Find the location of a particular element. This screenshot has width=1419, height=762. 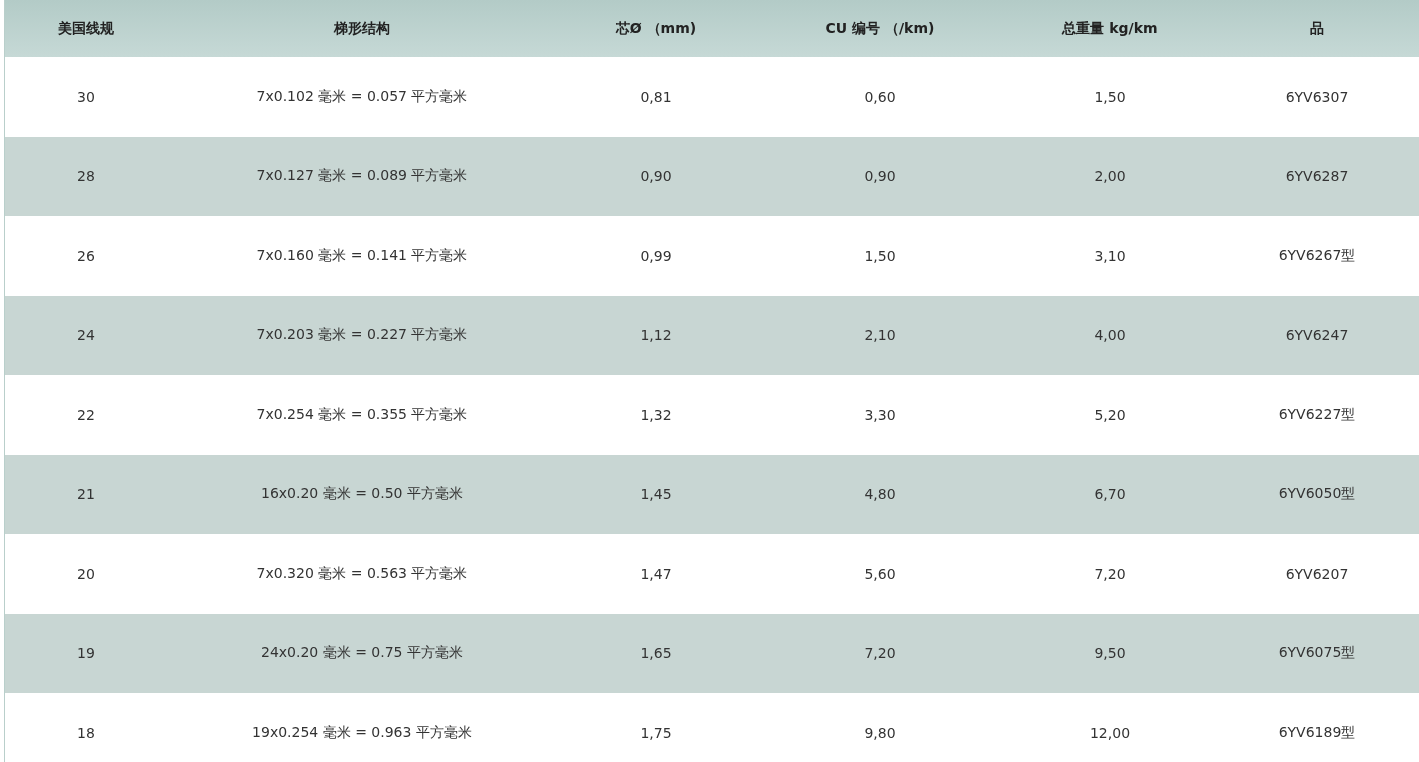

table-cell-text: 19 is located at coordinates (86, 654).